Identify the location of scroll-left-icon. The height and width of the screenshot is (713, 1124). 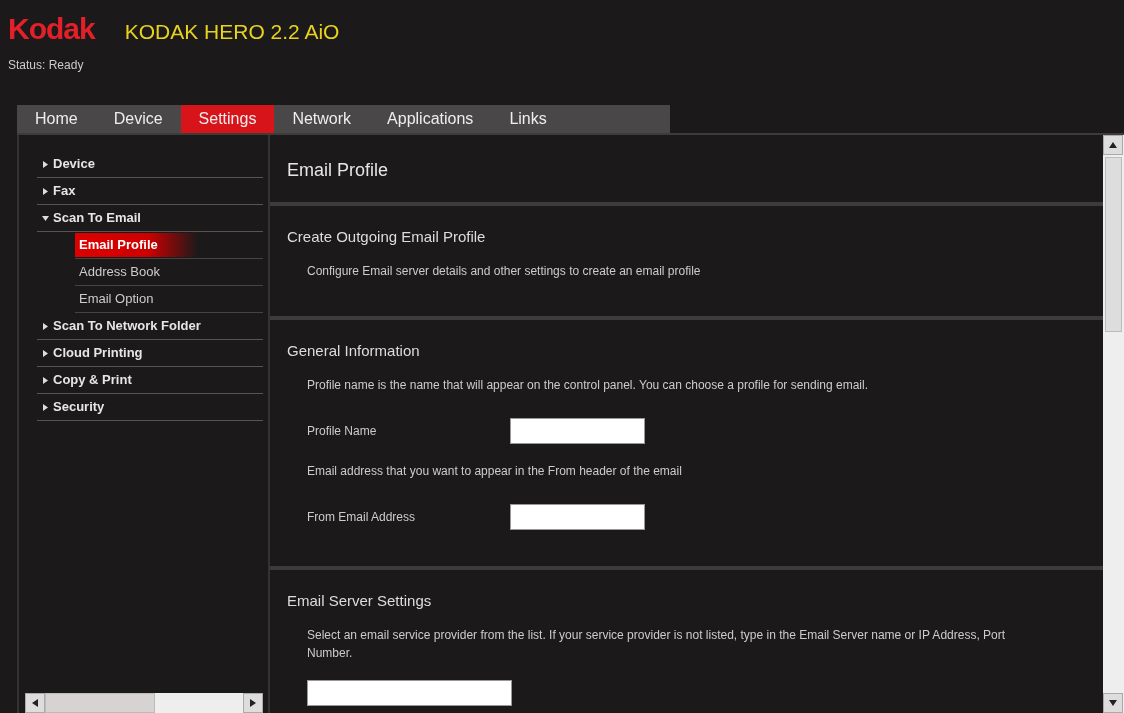
(35, 703).